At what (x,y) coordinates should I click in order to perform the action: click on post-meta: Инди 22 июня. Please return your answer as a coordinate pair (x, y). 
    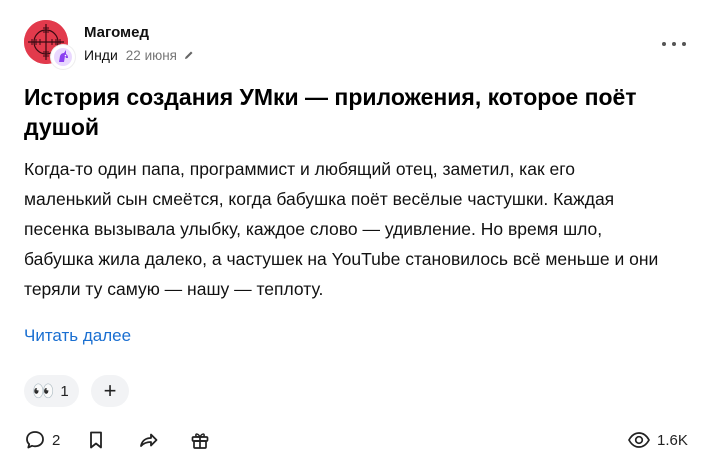
    Looking at the image, I should click on (139, 55).